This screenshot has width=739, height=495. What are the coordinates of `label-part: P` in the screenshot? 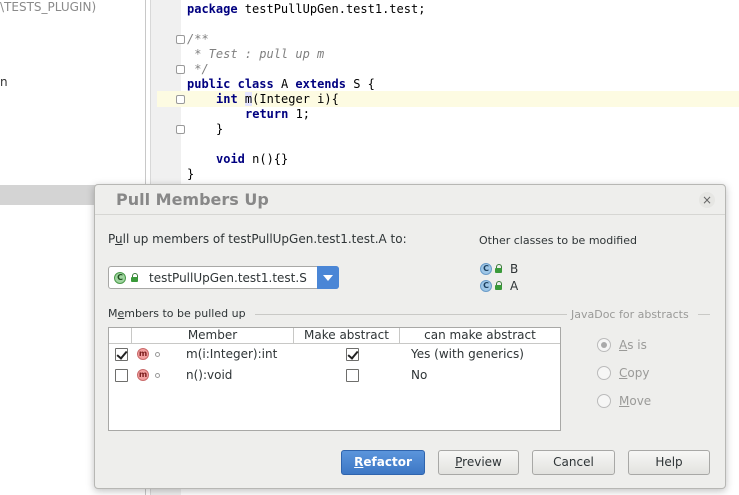 It's located at (112, 239).